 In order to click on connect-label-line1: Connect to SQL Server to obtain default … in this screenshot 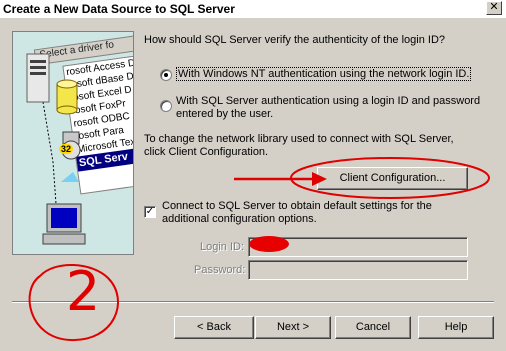, I will do `click(297, 206)`.